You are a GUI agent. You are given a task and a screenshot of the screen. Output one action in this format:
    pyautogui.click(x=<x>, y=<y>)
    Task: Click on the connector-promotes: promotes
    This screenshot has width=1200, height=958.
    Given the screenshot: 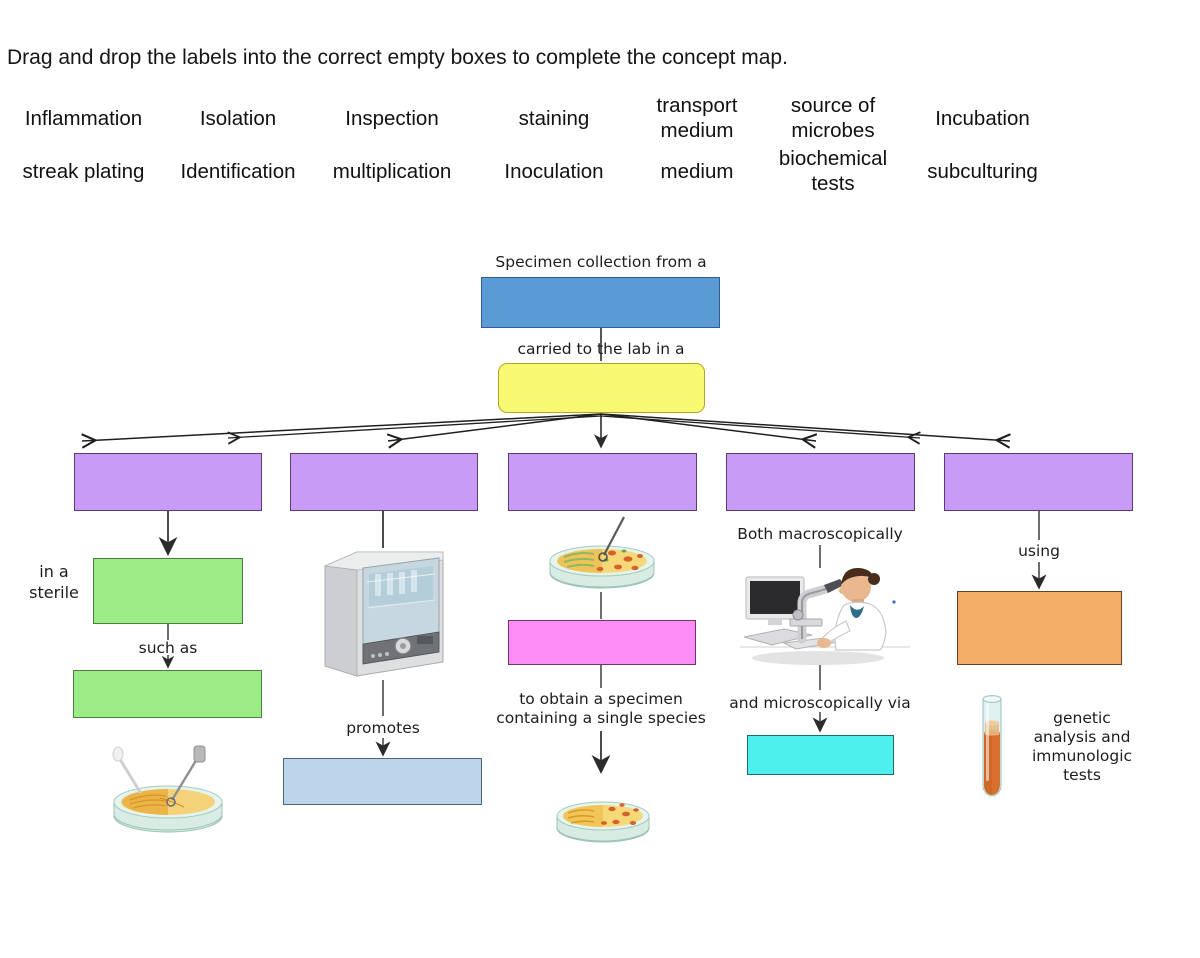 What is the action you would take?
    pyautogui.click(x=383, y=728)
    